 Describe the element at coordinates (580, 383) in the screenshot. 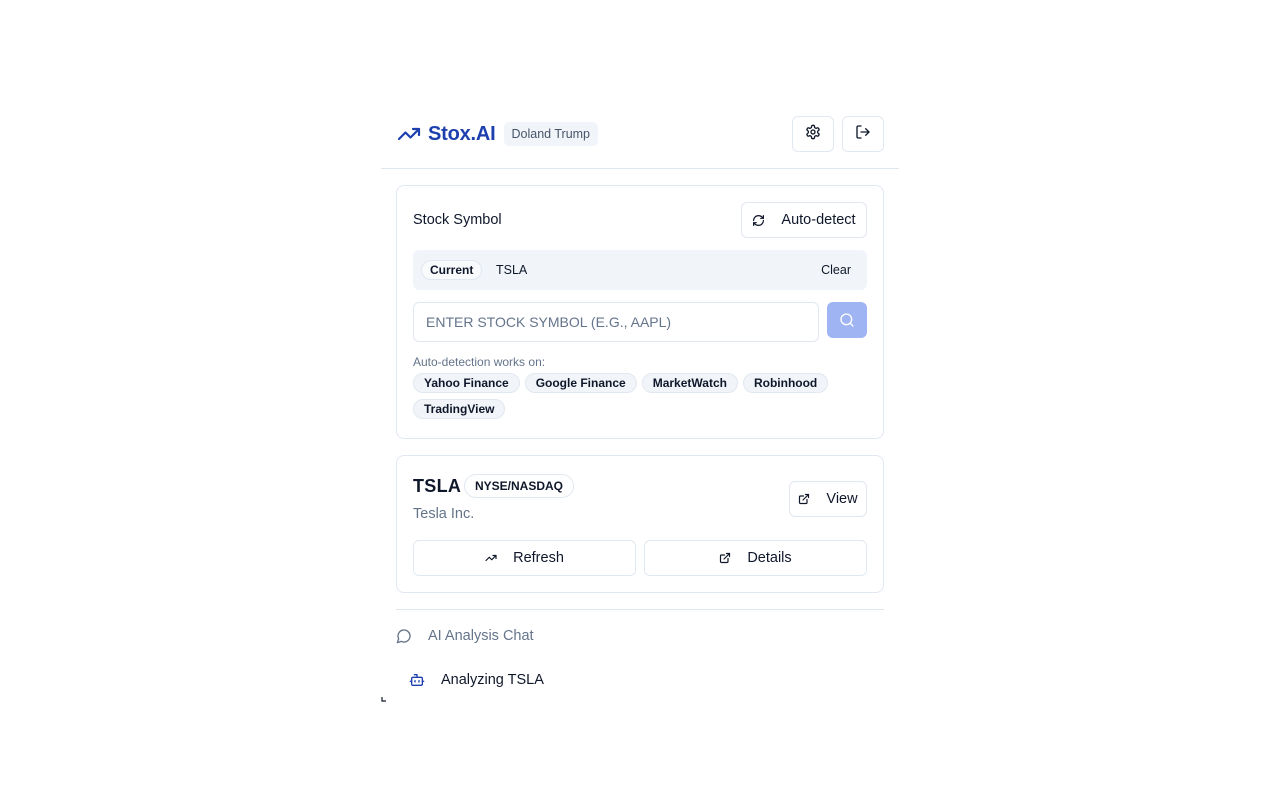

I see `site-chip: Google Finance` at that location.